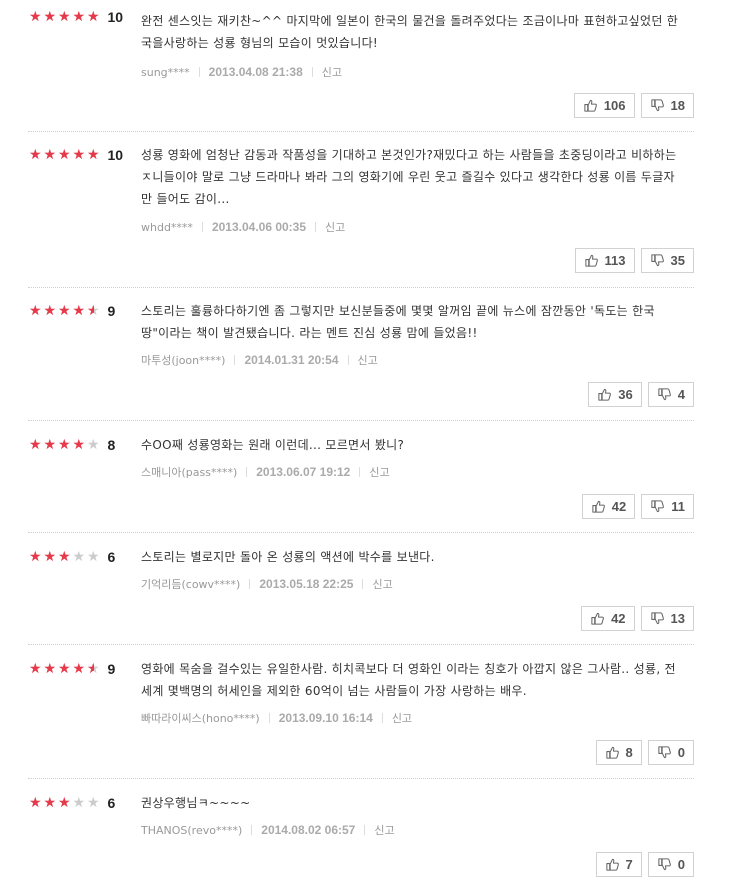 Image resolution: width=744 pixels, height=882 pixels. Describe the element at coordinates (615, 260) in the screenshot. I see `like-count: 113` at that location.